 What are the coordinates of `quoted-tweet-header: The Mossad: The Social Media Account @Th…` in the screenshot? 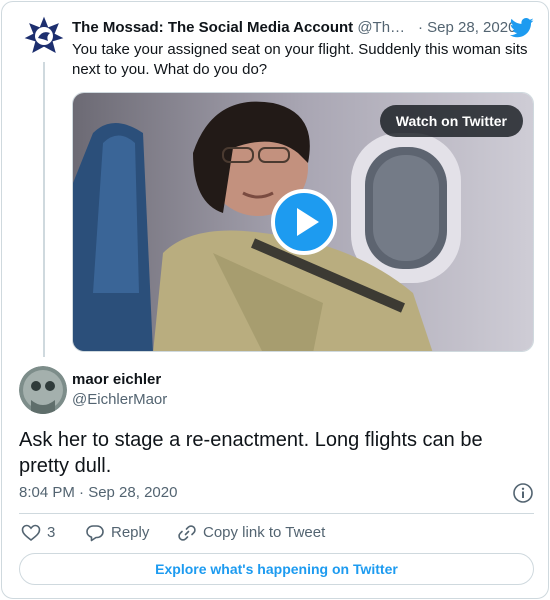 It's located at (303, 28).